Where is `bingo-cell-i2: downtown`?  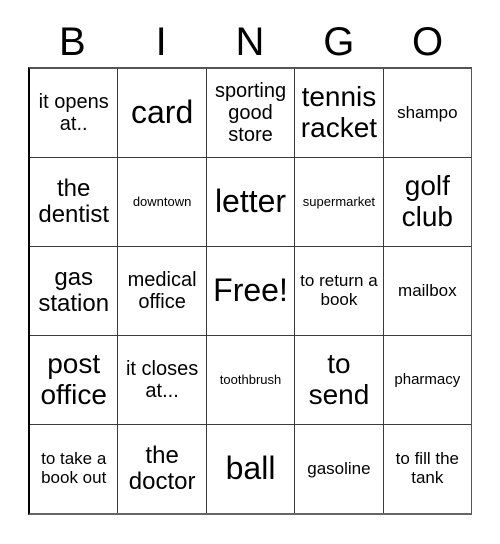 bingo-cell-i2: downtown is located at coordinates (161, 202).